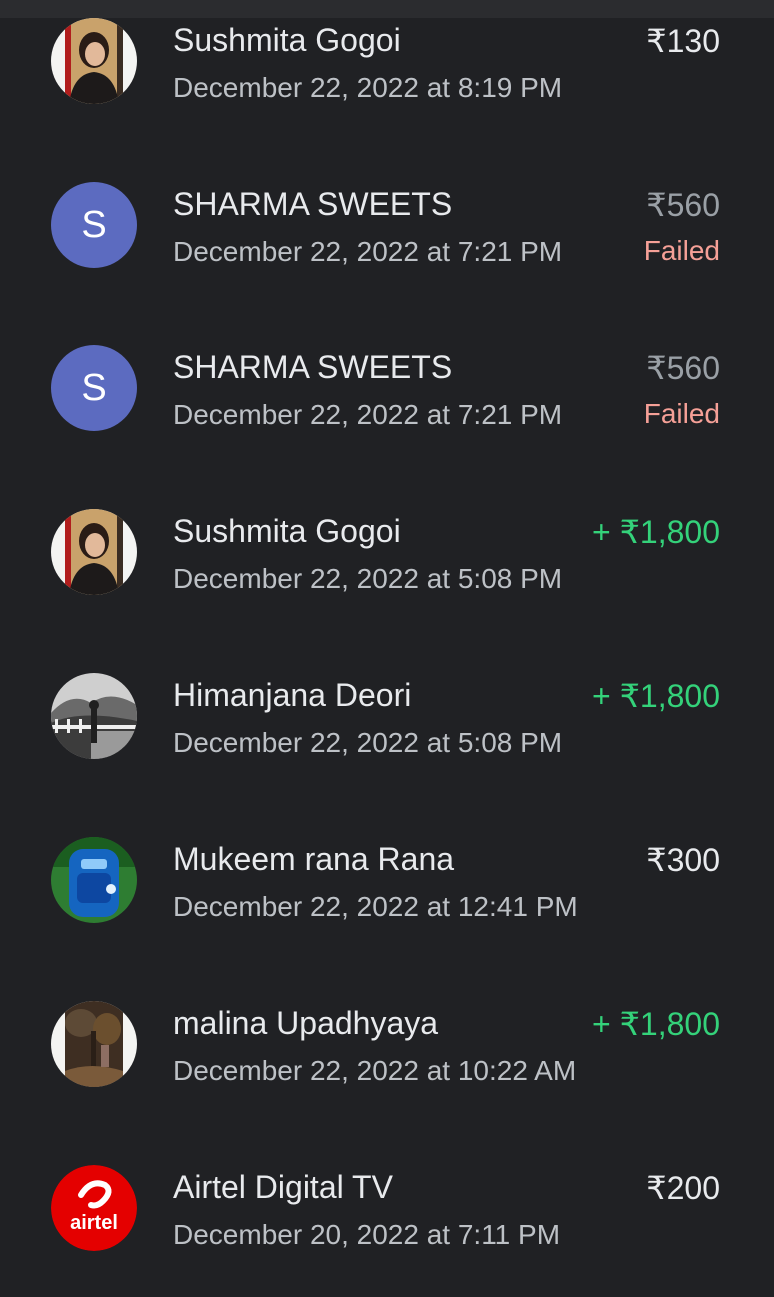  I want to click on forest-photo-icon, so click(94, 1044).